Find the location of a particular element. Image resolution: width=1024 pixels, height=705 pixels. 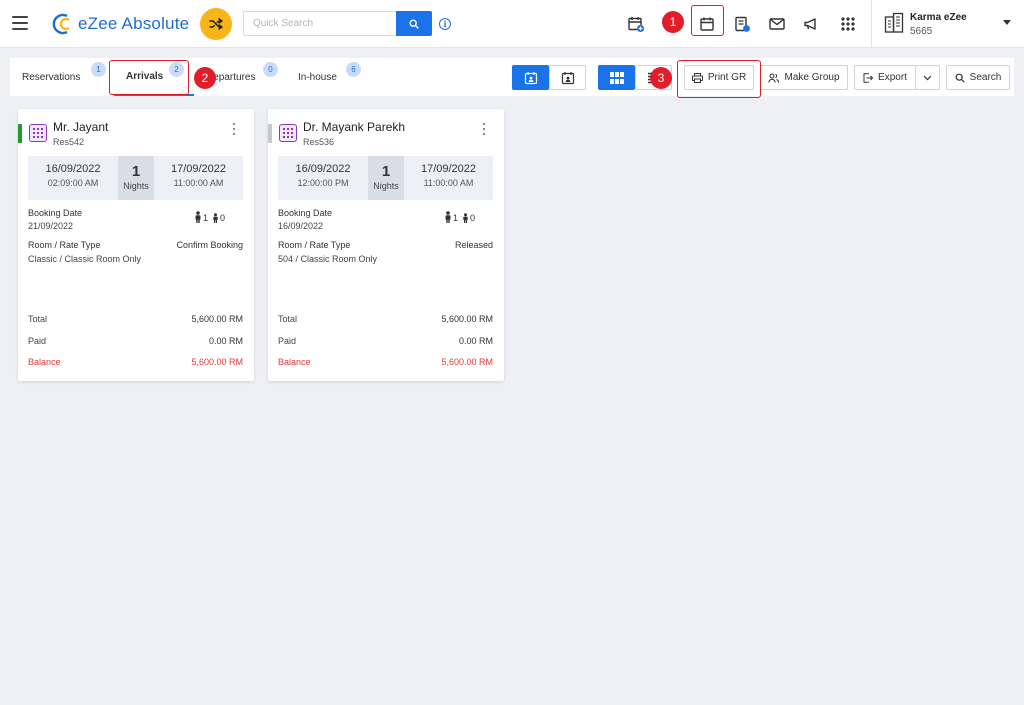

user-id: 5665 is located at coordinates (921, 31).